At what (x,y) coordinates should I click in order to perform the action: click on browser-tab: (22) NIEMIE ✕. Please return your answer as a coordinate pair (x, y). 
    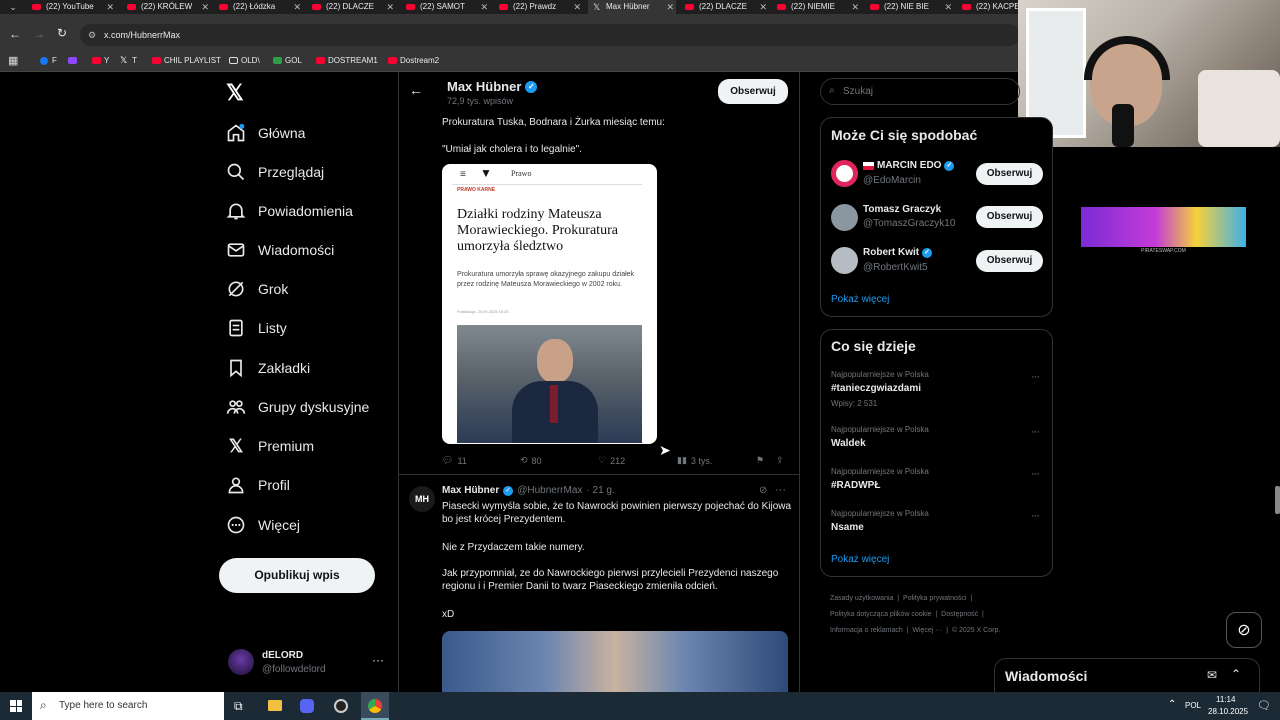
    Looking at the image, I should click on (817, 7).